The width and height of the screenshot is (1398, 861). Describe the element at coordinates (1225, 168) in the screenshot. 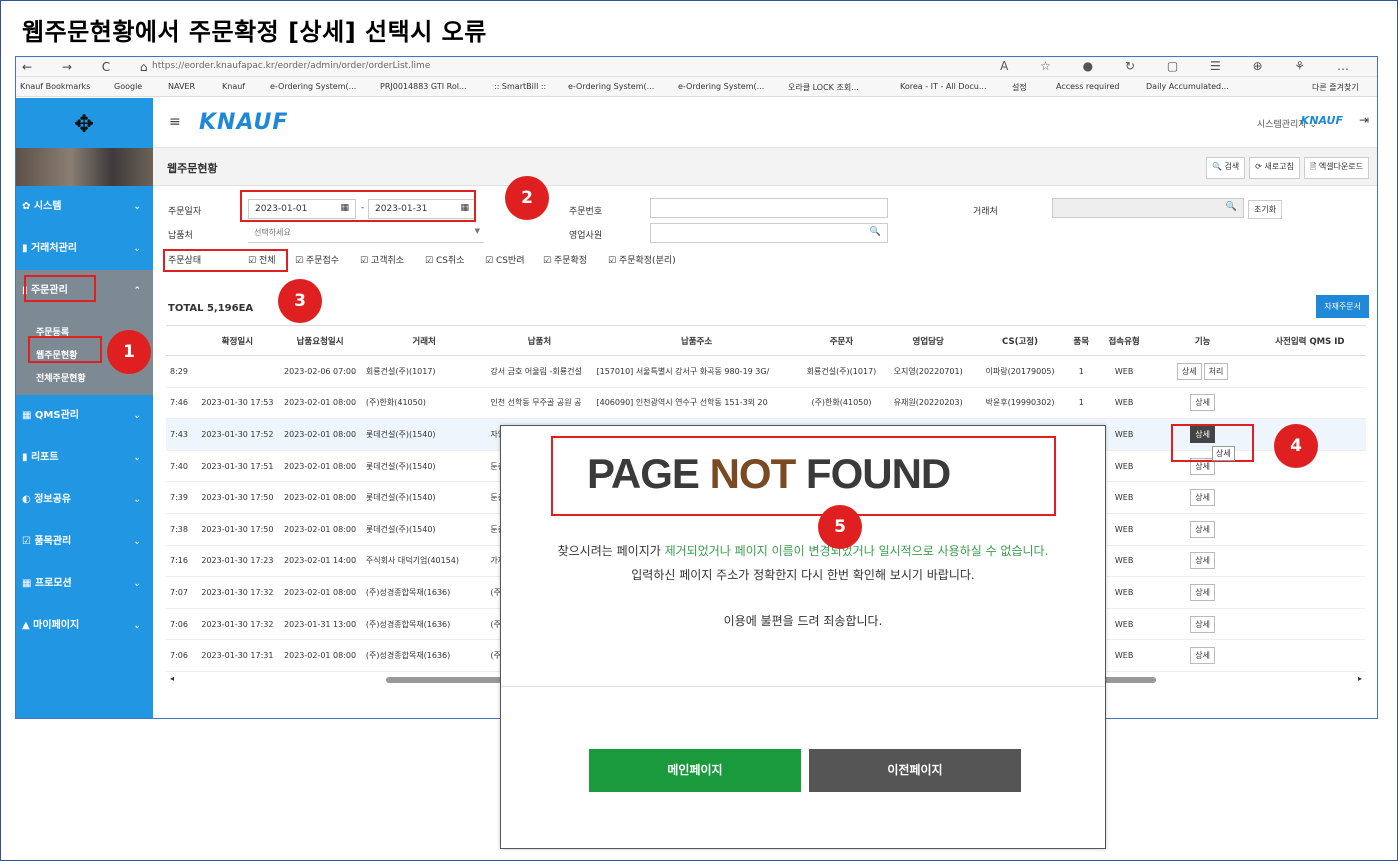

I see `search-button: 🔍 검색` at that location.